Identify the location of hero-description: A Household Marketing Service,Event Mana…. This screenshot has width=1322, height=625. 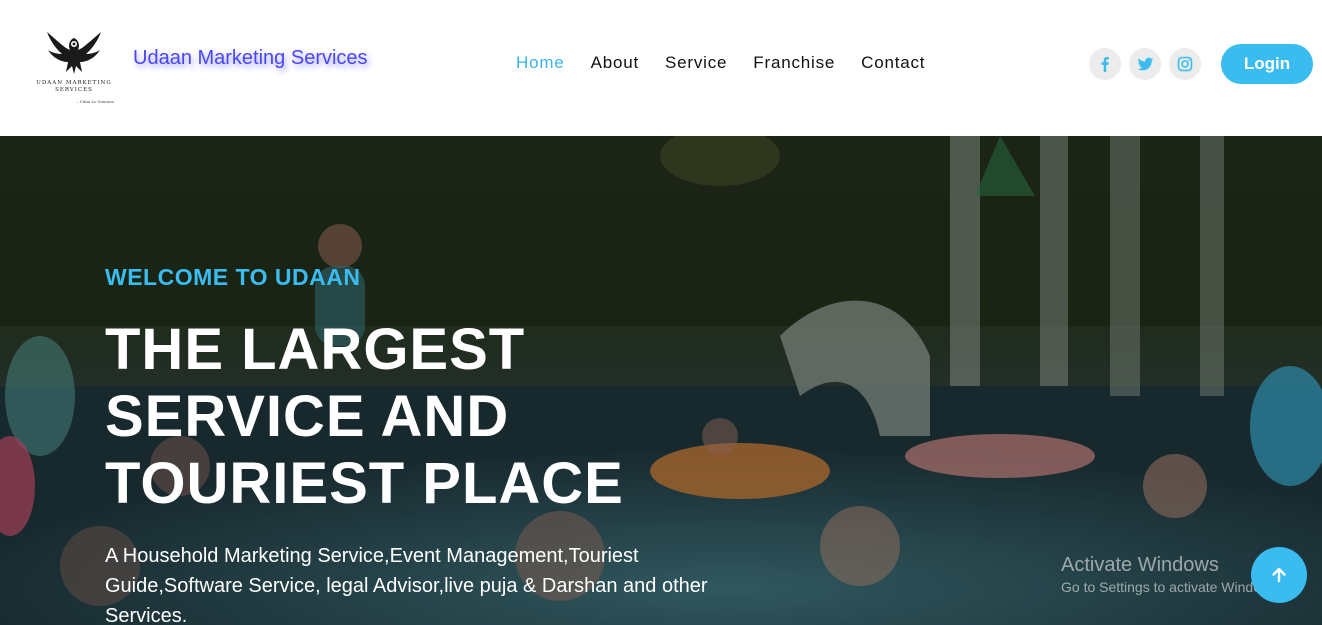
(406, 585).